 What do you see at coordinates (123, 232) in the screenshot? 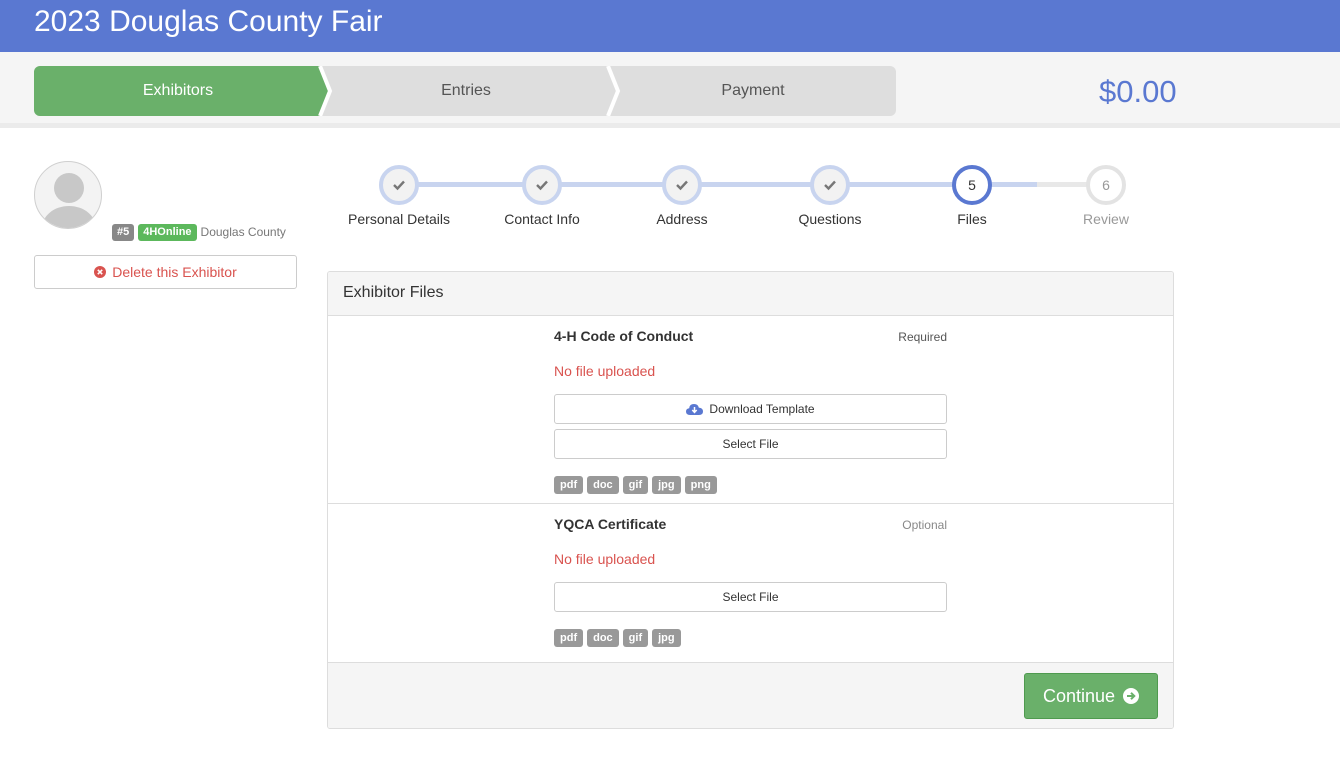
I see `exhibitor-number-badge: #5` at bounding box center [123, 232].